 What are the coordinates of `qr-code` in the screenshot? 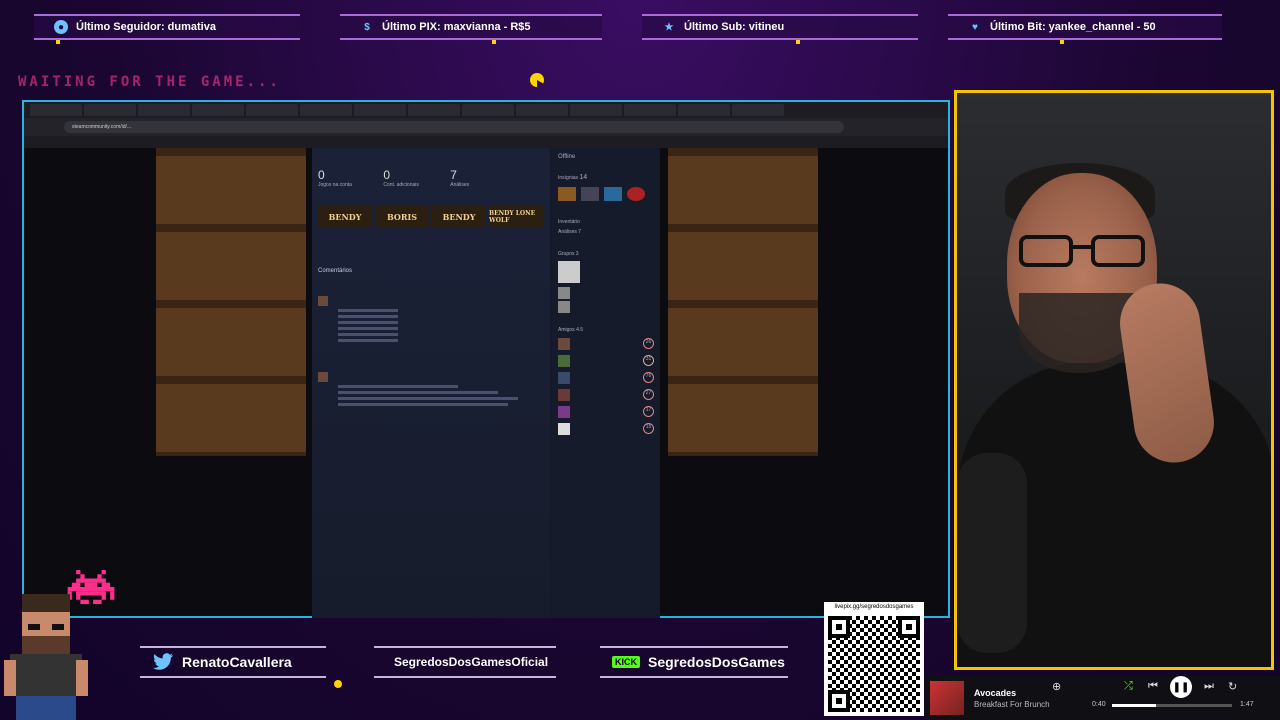 It's located at (874, 664).